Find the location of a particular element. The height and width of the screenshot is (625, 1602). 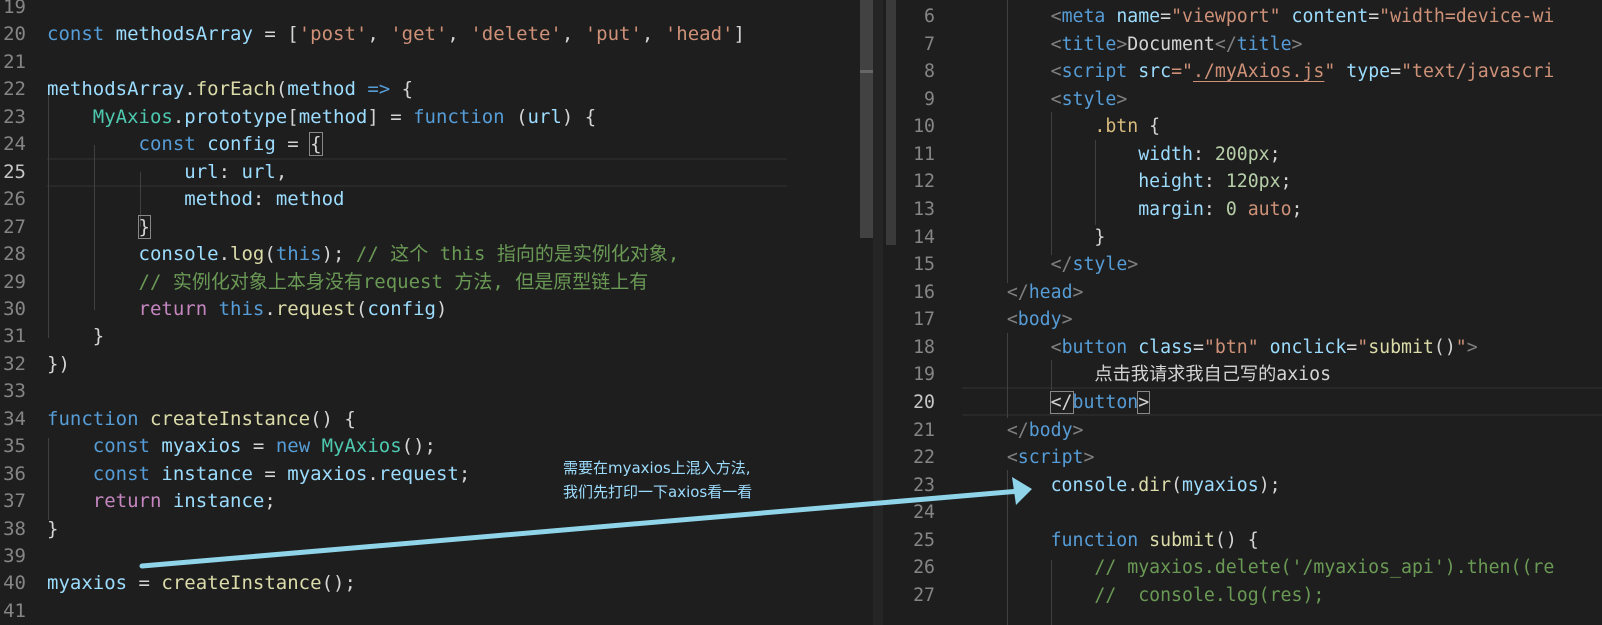

annotation-line-1: 需要在myaxios上混入方法, is located at coordinates (657, 468).